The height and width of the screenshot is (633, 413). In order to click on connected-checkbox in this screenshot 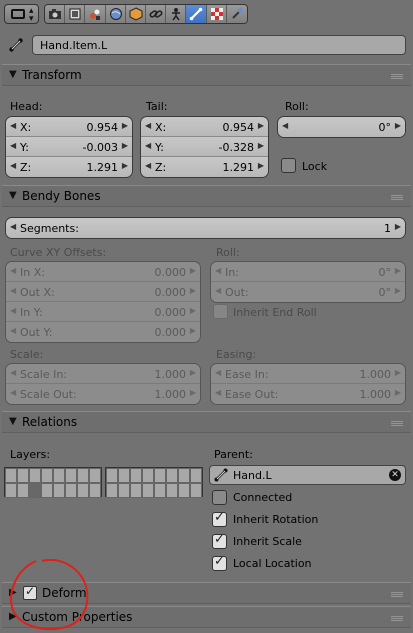, I will do `click(219, 497)`.